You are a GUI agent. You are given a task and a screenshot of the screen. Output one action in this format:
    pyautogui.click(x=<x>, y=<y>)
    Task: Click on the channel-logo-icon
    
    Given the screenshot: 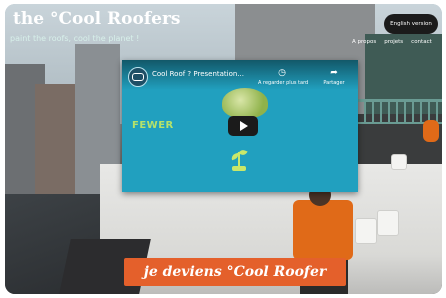 What is the action you would take?
    pyautogui.click(x=138, y=77)
    